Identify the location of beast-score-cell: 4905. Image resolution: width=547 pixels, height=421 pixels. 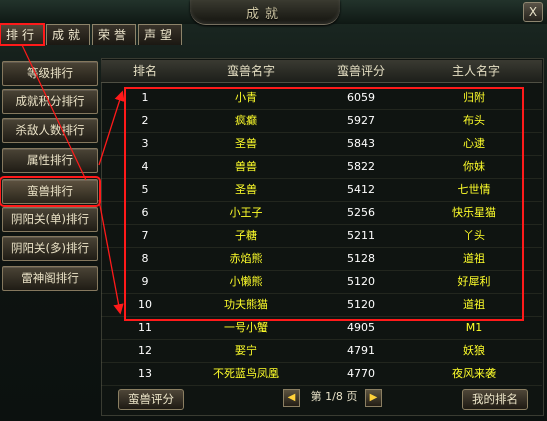
(361, 327).